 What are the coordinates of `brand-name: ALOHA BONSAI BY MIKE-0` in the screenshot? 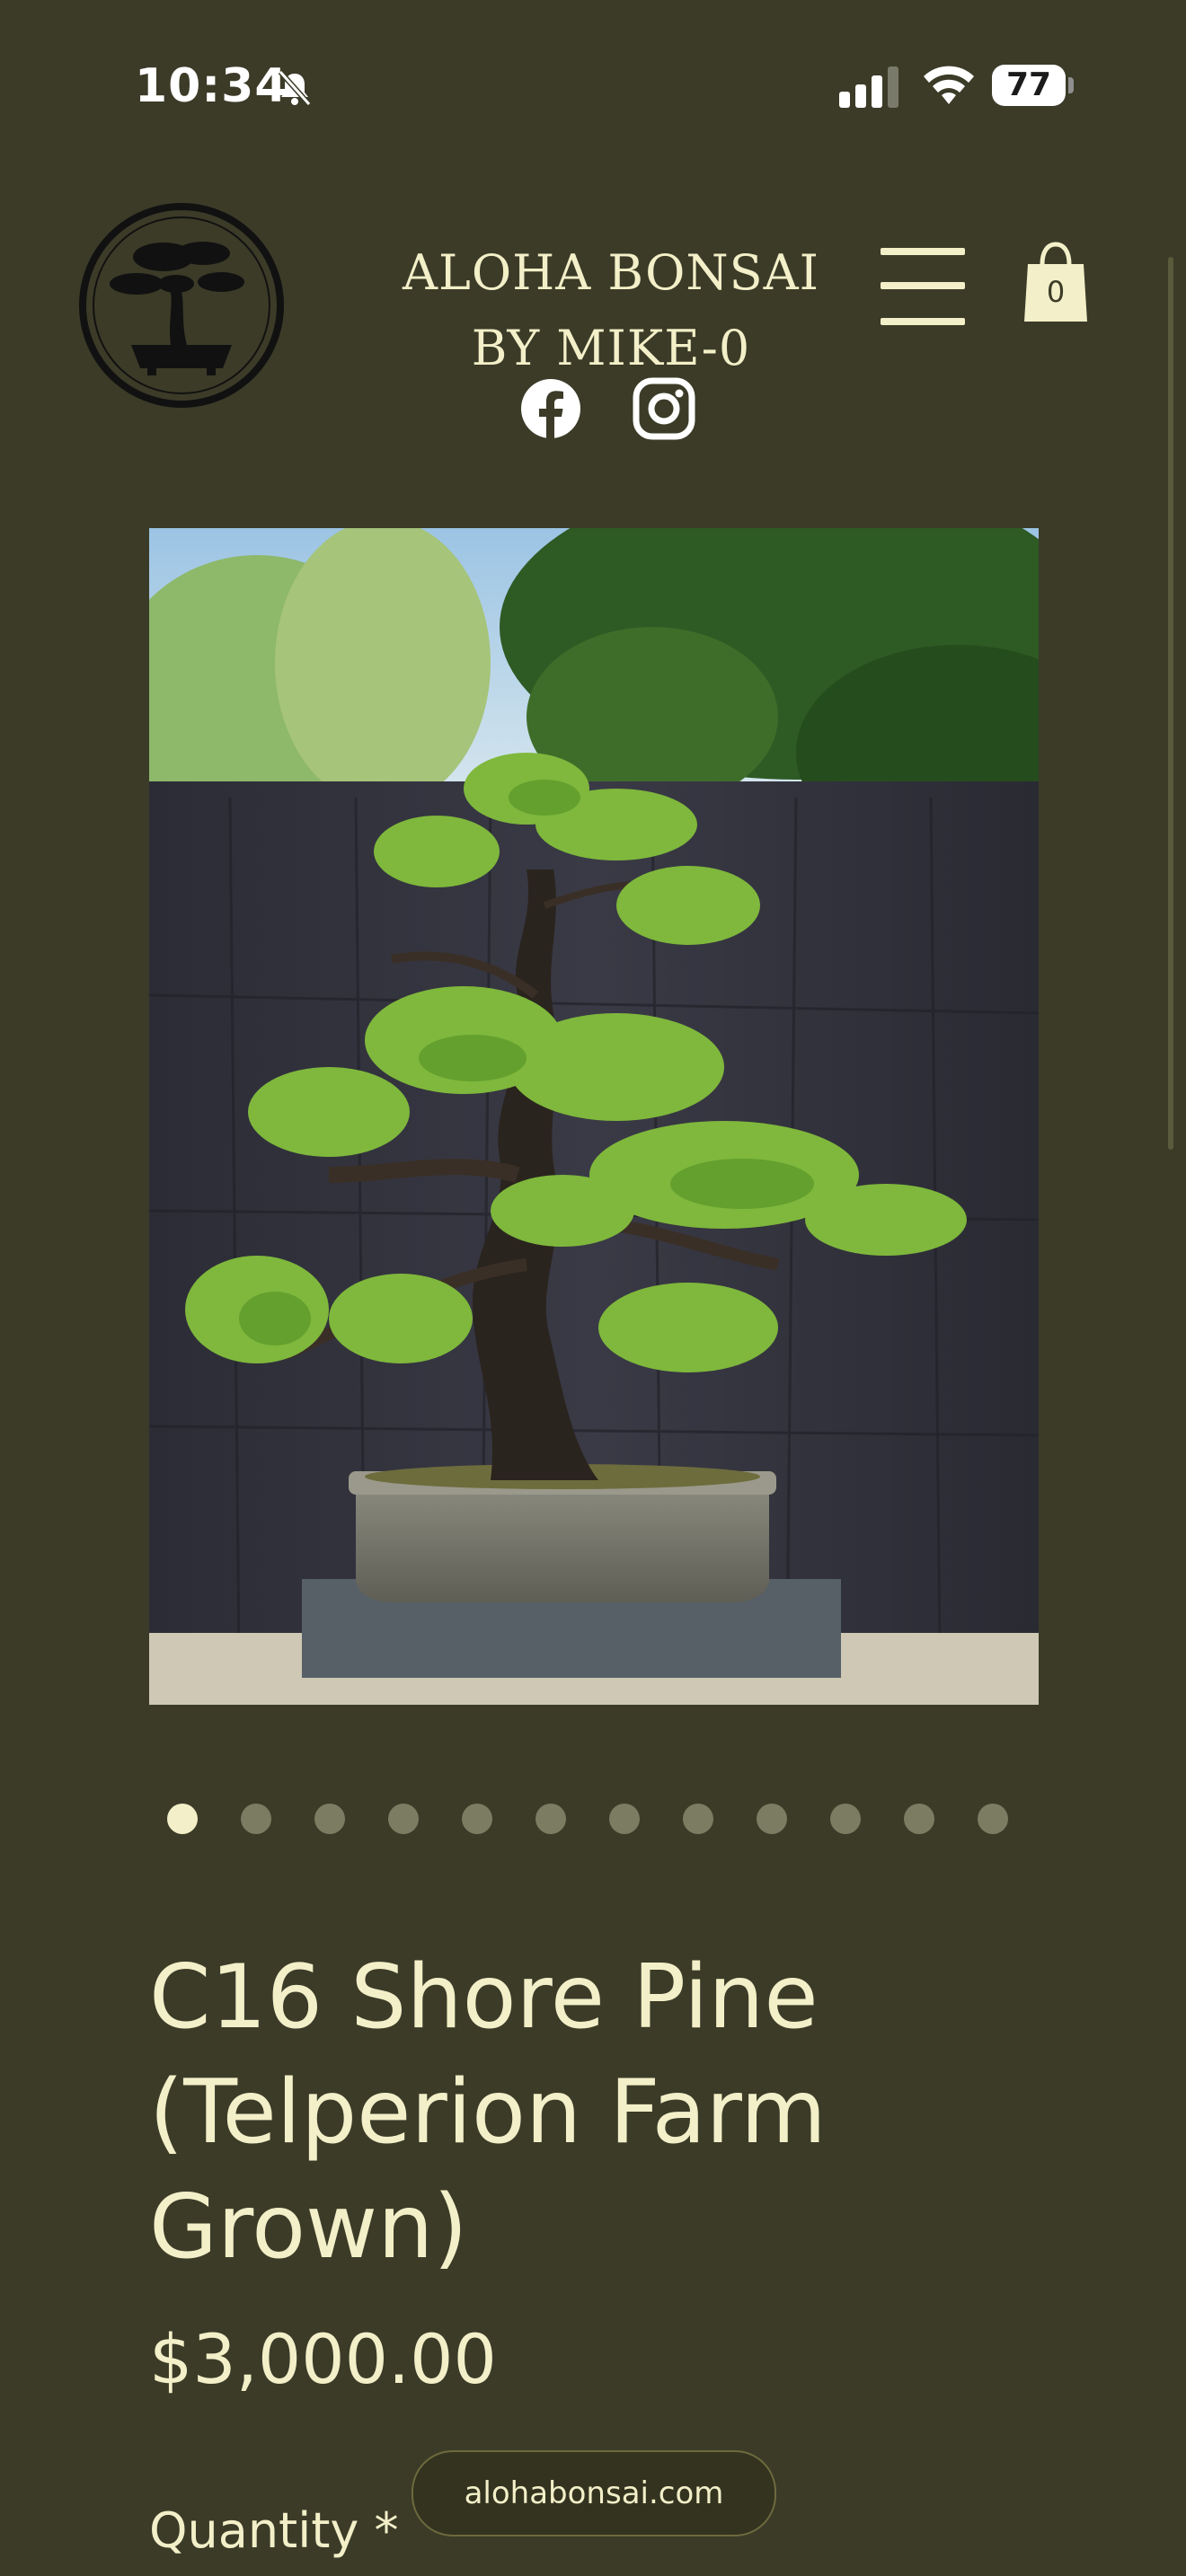 It's located at (611, 310).